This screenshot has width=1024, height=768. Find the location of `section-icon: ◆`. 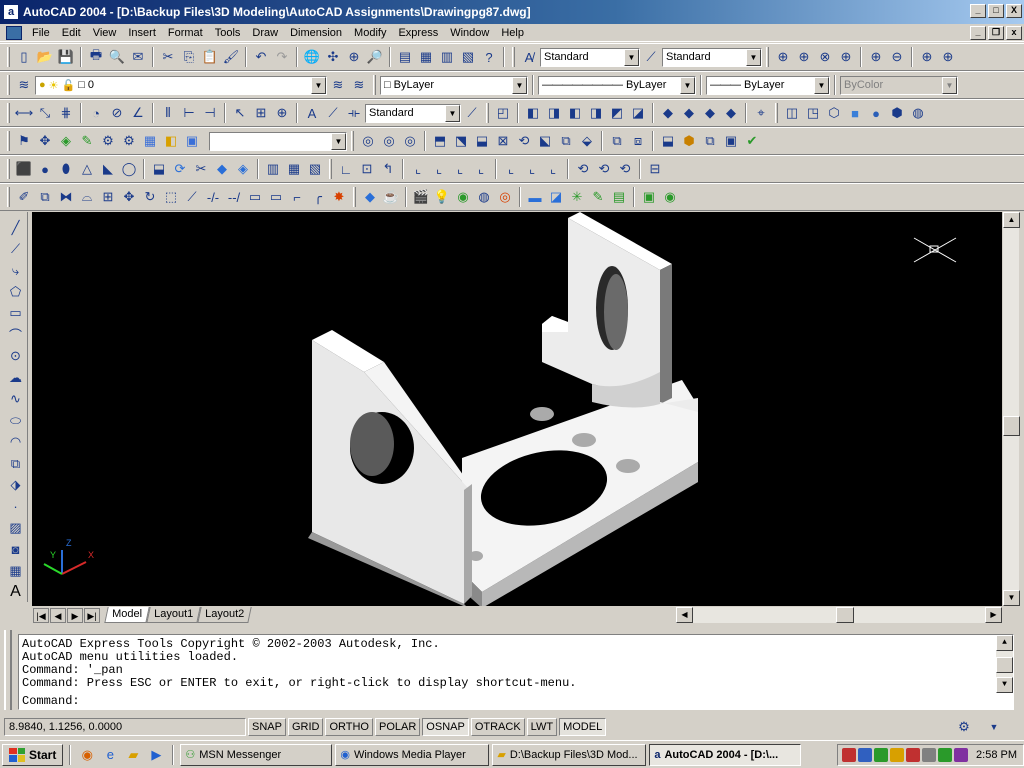

section-icon: ◆ is located at coordinates (222, 169).